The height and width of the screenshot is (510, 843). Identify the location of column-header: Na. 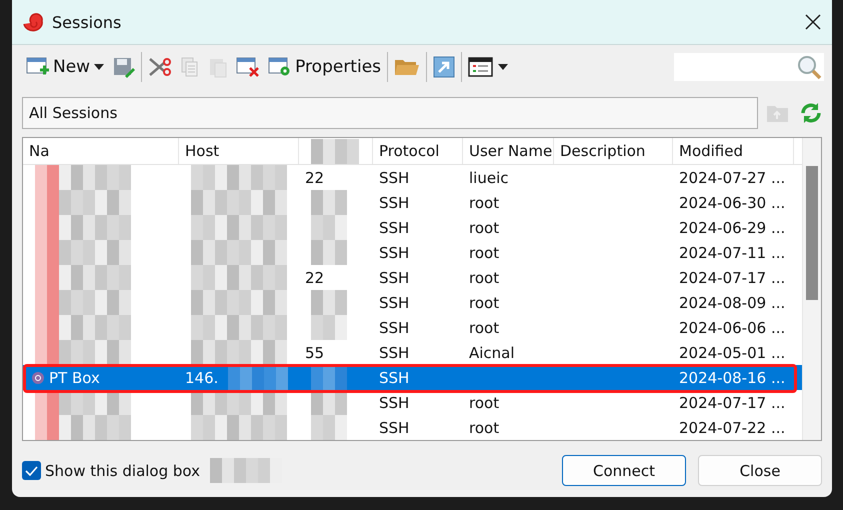
(39, 151).